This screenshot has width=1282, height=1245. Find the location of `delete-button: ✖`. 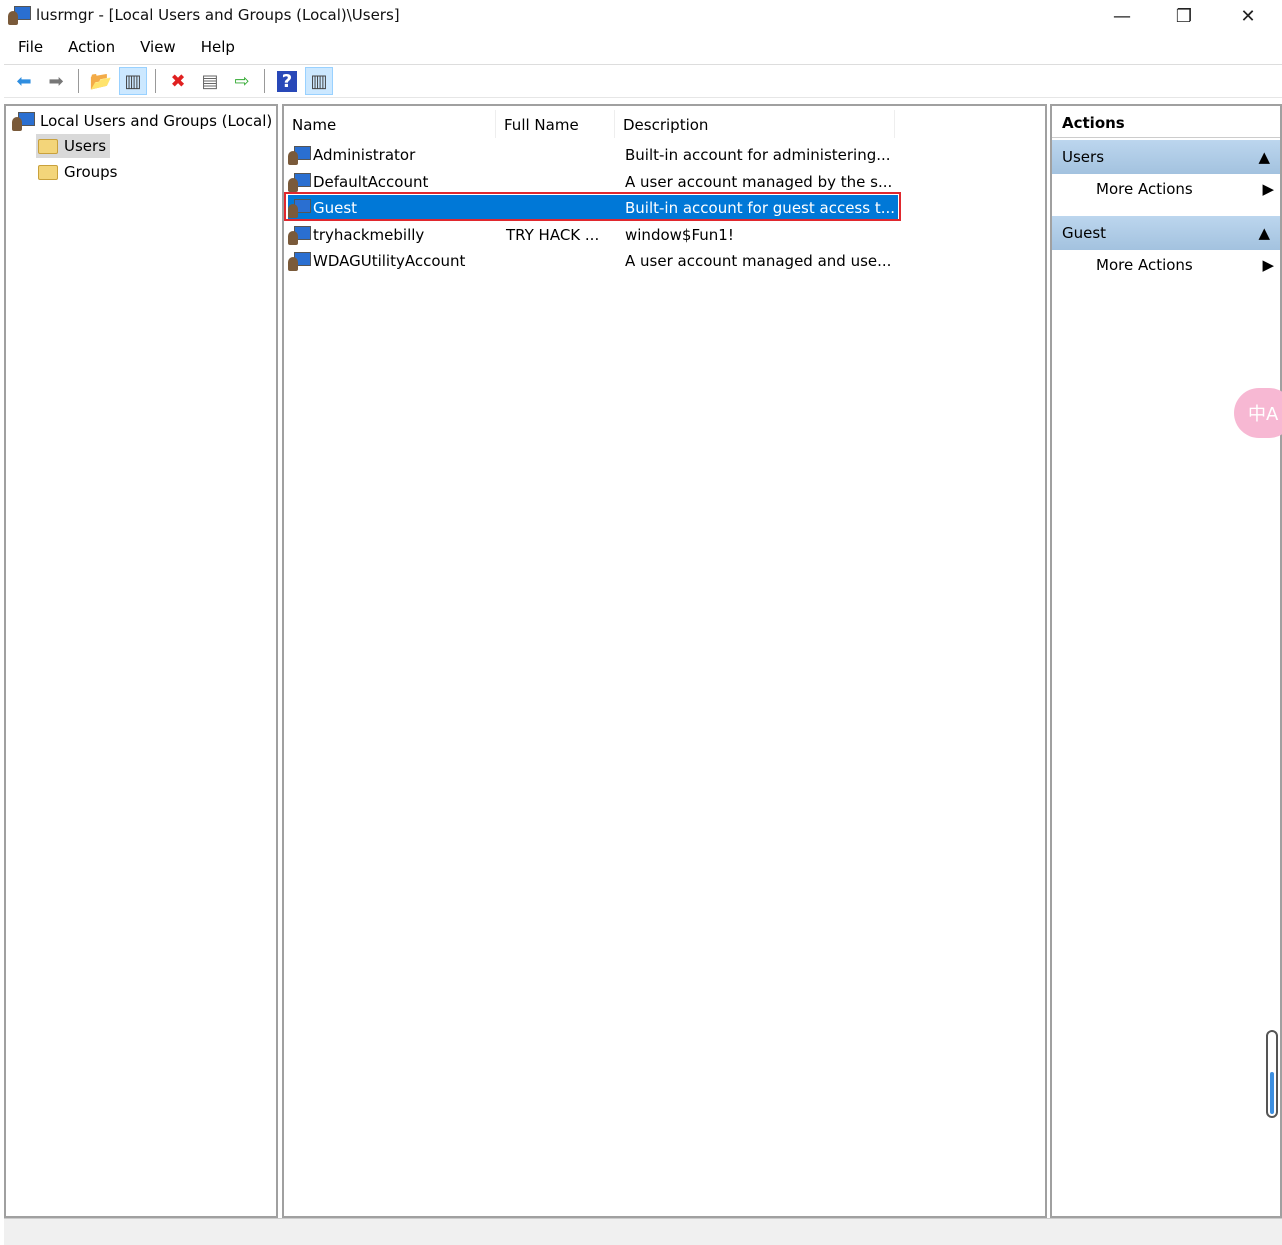

delete-button: ✖ is located at coordinates (178, 81).